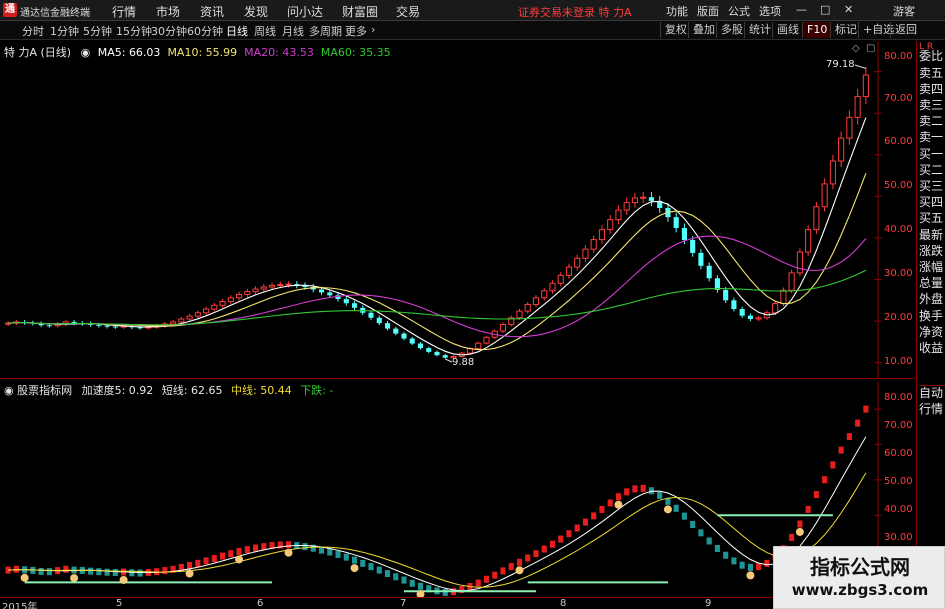 Image resolution: width=945 pixels, height=609 pixels. What do you see at coordinates (801, 9) in the screenshot?
I see `minimize-icon: —` at bounding box center [801, 9].